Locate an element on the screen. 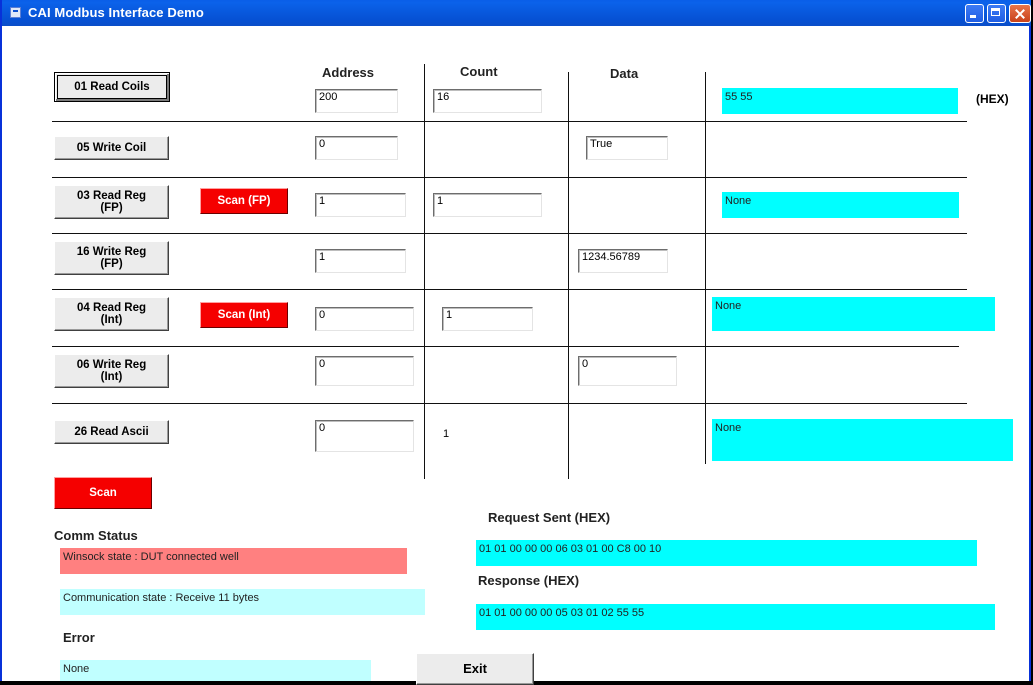 This screenshot has width=1033, height=685. minimize-button is located at coordinates (974, 13).